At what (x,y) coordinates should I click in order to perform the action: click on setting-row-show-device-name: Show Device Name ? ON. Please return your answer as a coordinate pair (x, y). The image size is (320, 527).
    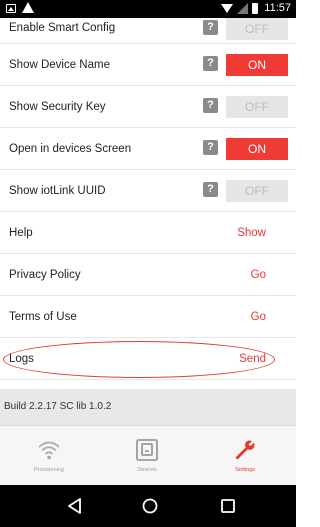
    Looking at the image, I should click on (148, 65).